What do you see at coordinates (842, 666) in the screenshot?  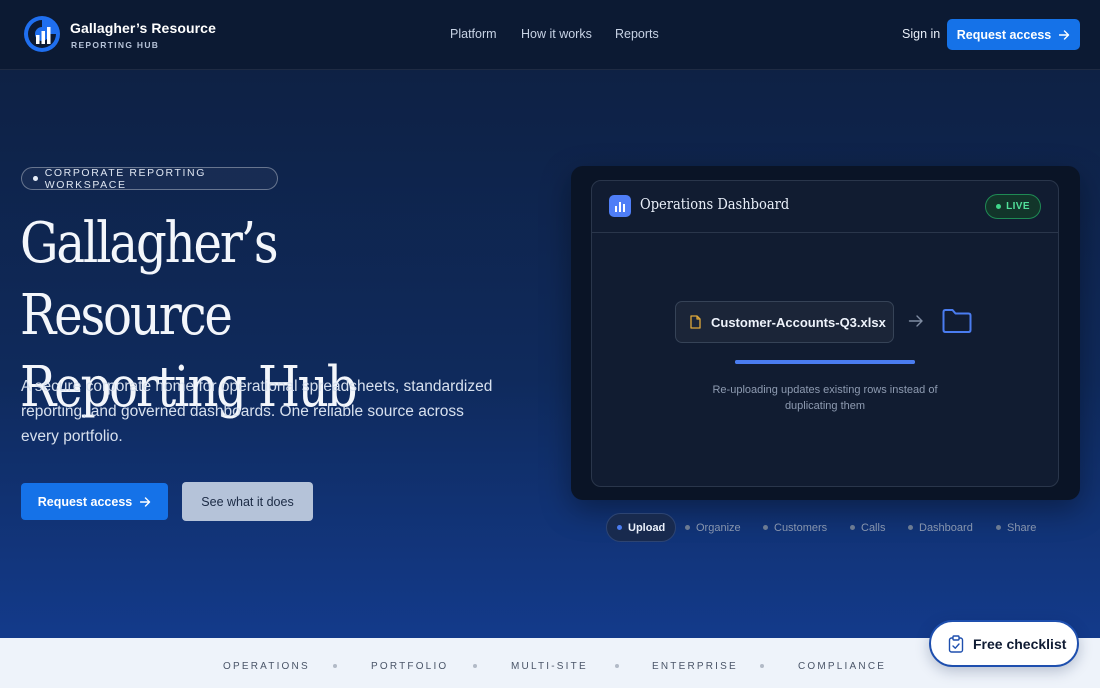 I see `strip-item-compliance: COMPLIANCE` at bounding box center [842, 666].